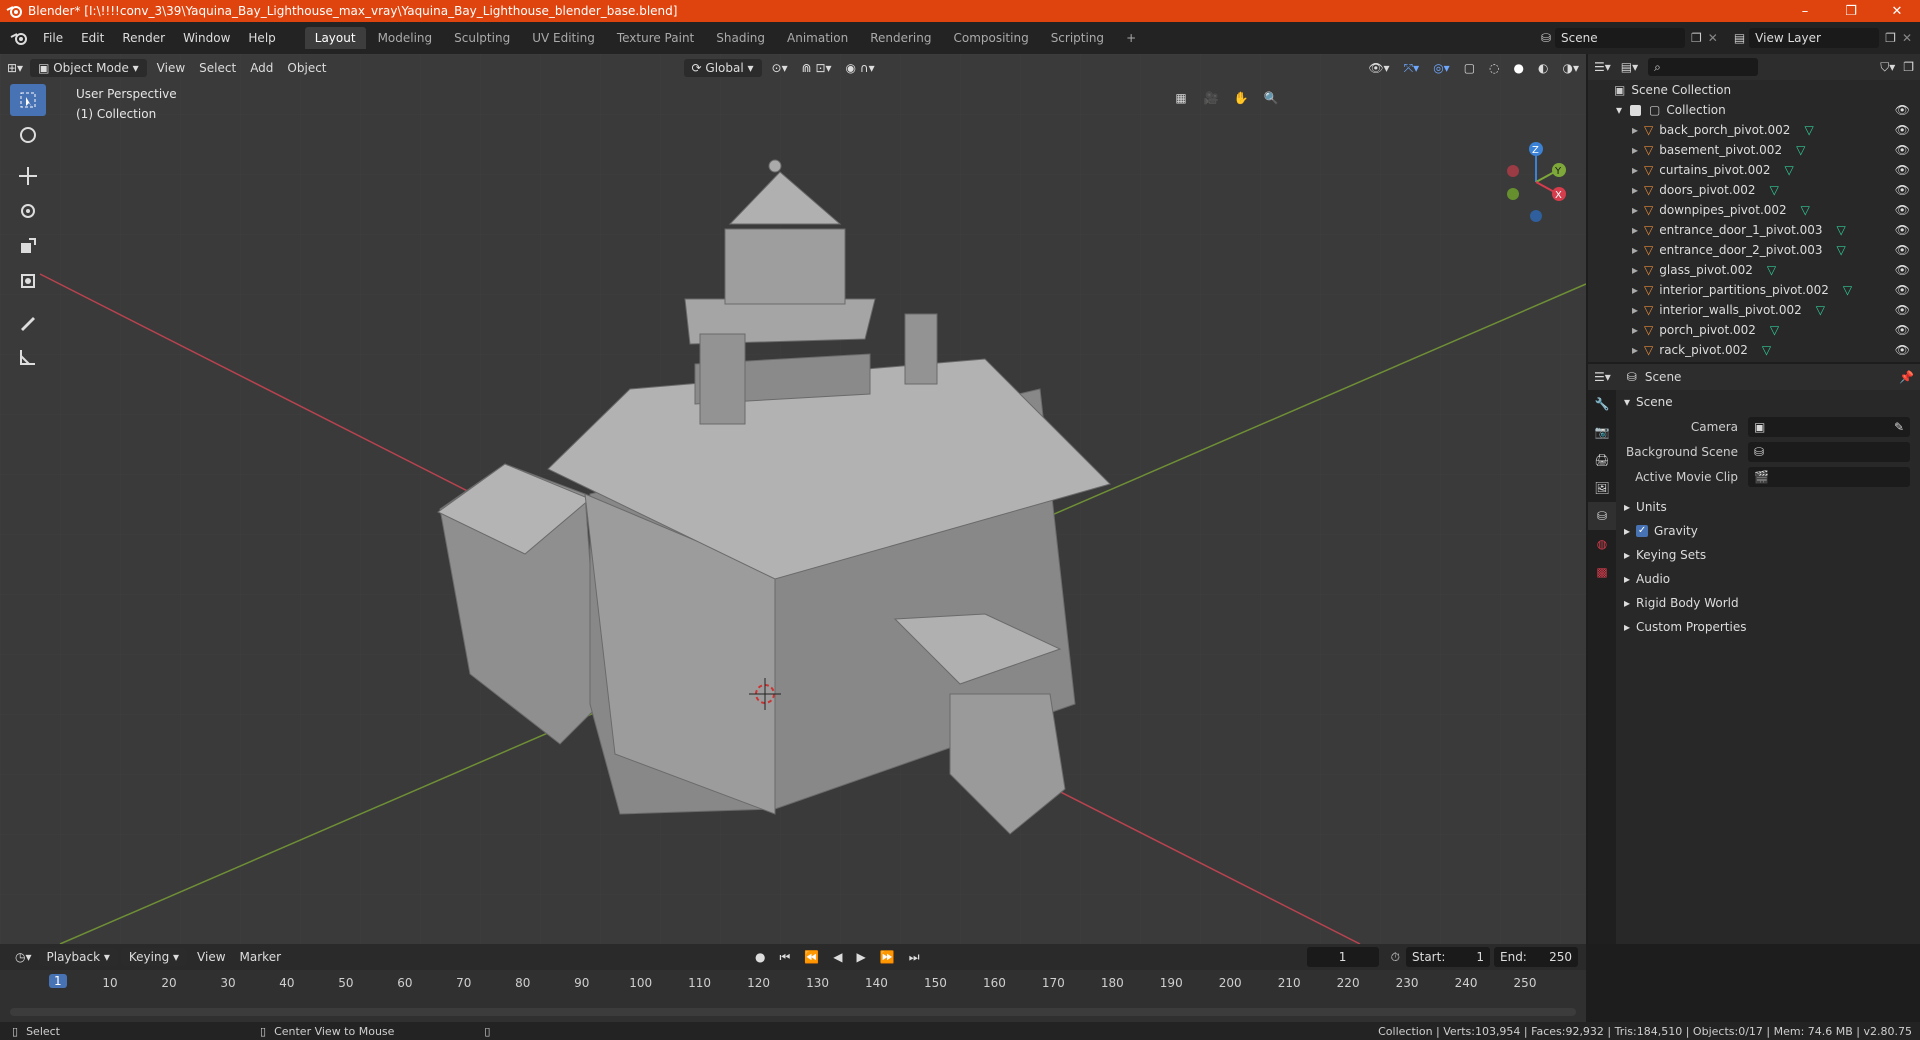 The image size is (1920, 1040). I want to click on xray-icon: ▢, so click(1469, 68).